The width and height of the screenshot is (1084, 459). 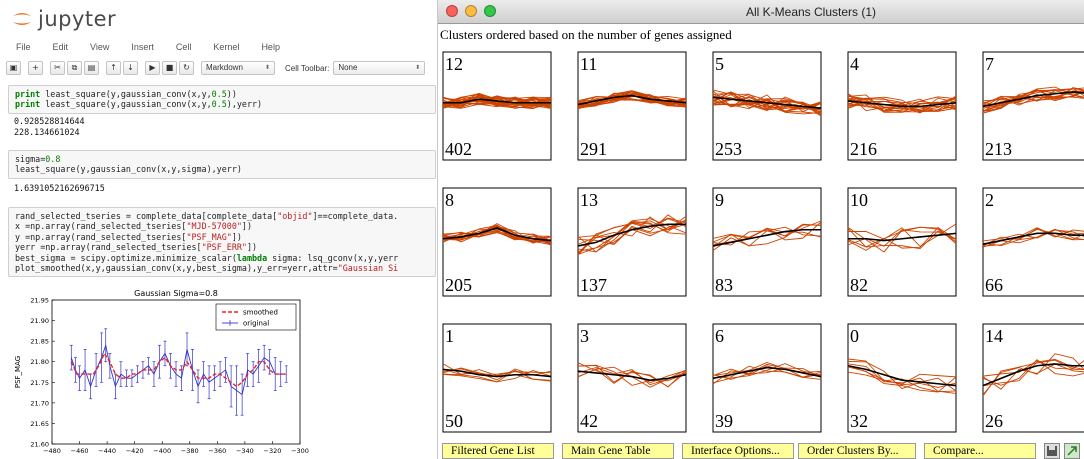 What do you see at coordinates (13, 68) in the screenshot?
I see `save-icon: ▣` at bounding box center [13, 68].